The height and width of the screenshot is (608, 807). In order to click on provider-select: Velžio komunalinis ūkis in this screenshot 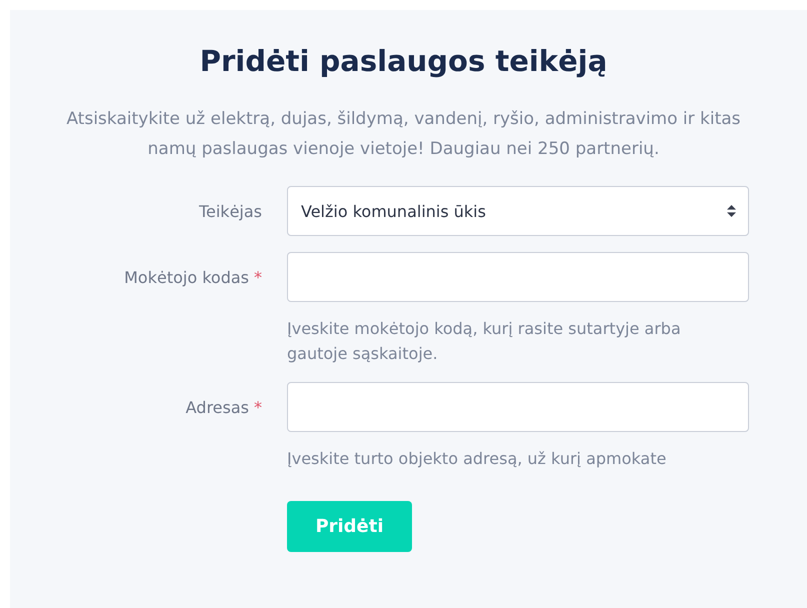, I will do `click(518, 211)`.